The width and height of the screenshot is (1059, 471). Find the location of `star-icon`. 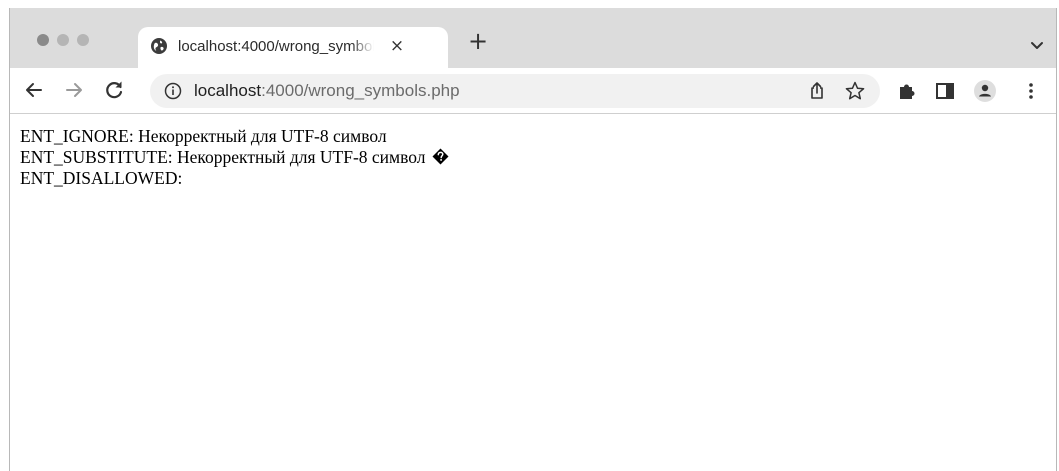

star-icon is located at coordinates (855, 91).